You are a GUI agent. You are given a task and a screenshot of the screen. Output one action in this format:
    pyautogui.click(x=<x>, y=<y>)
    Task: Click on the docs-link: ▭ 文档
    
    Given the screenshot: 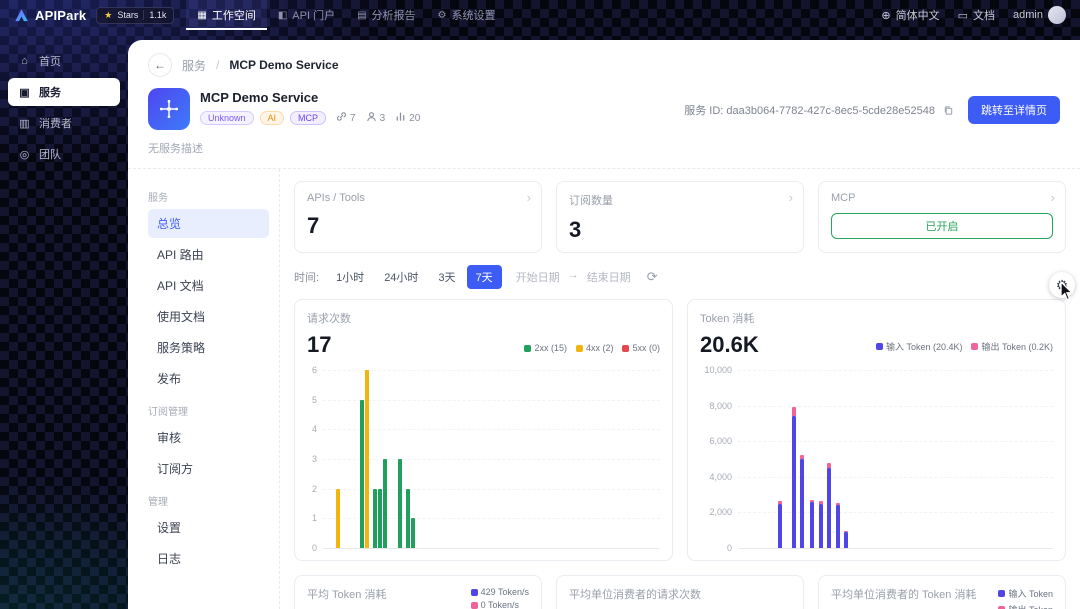 What is the action you would take?
    pyautogui.click(x=976, y=15)
    